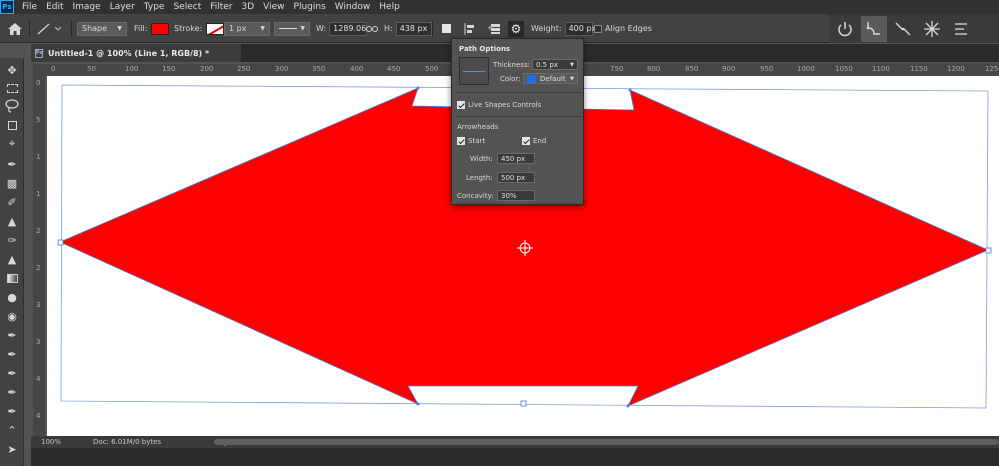 The height and width of the screenshot is (466, 999). What do you see at coordinates (478, 127) in the screenshot?
I see `arrowheads-heading: Arrowheads` at bounding box center [478, 127].